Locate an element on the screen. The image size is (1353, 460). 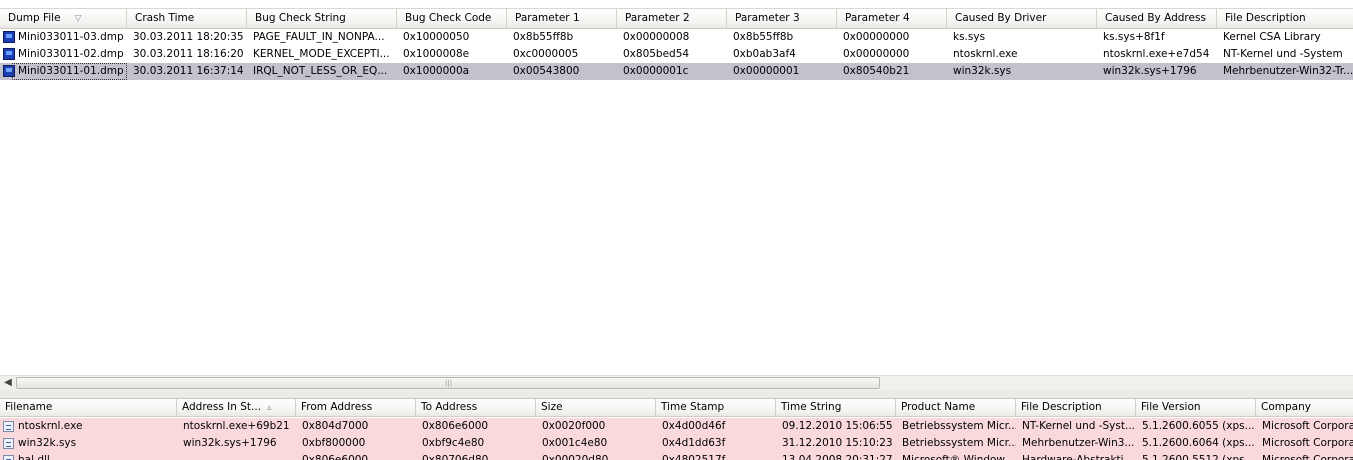
cell-caused-by-address: ntoskrnl.exe+e7d54 is located at coordinates (1156, 54).